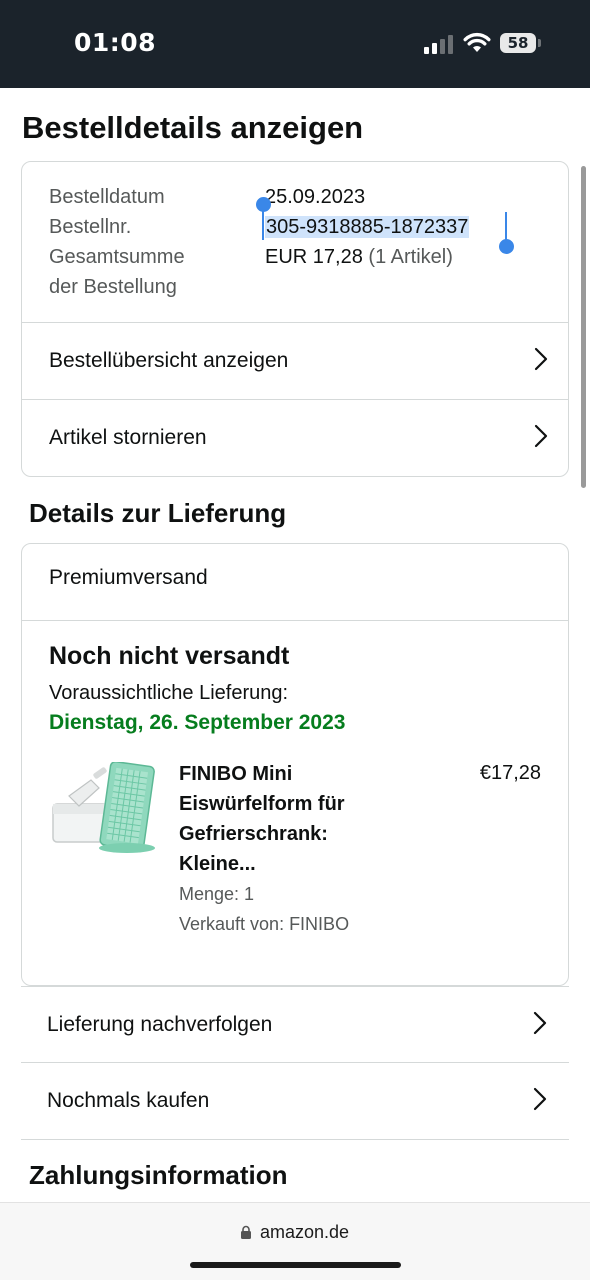  I want to click on product-price: €17,28, so click(510, 773).